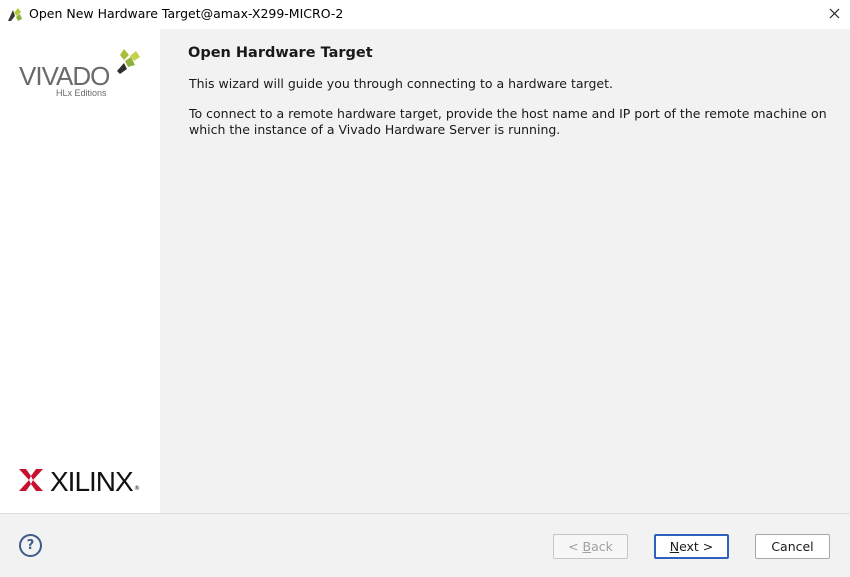 The image size is (850, 577). Describe the element at coordinates (587, 546) in the screenshot. I see `back-button-mnemonic: B` at that location.